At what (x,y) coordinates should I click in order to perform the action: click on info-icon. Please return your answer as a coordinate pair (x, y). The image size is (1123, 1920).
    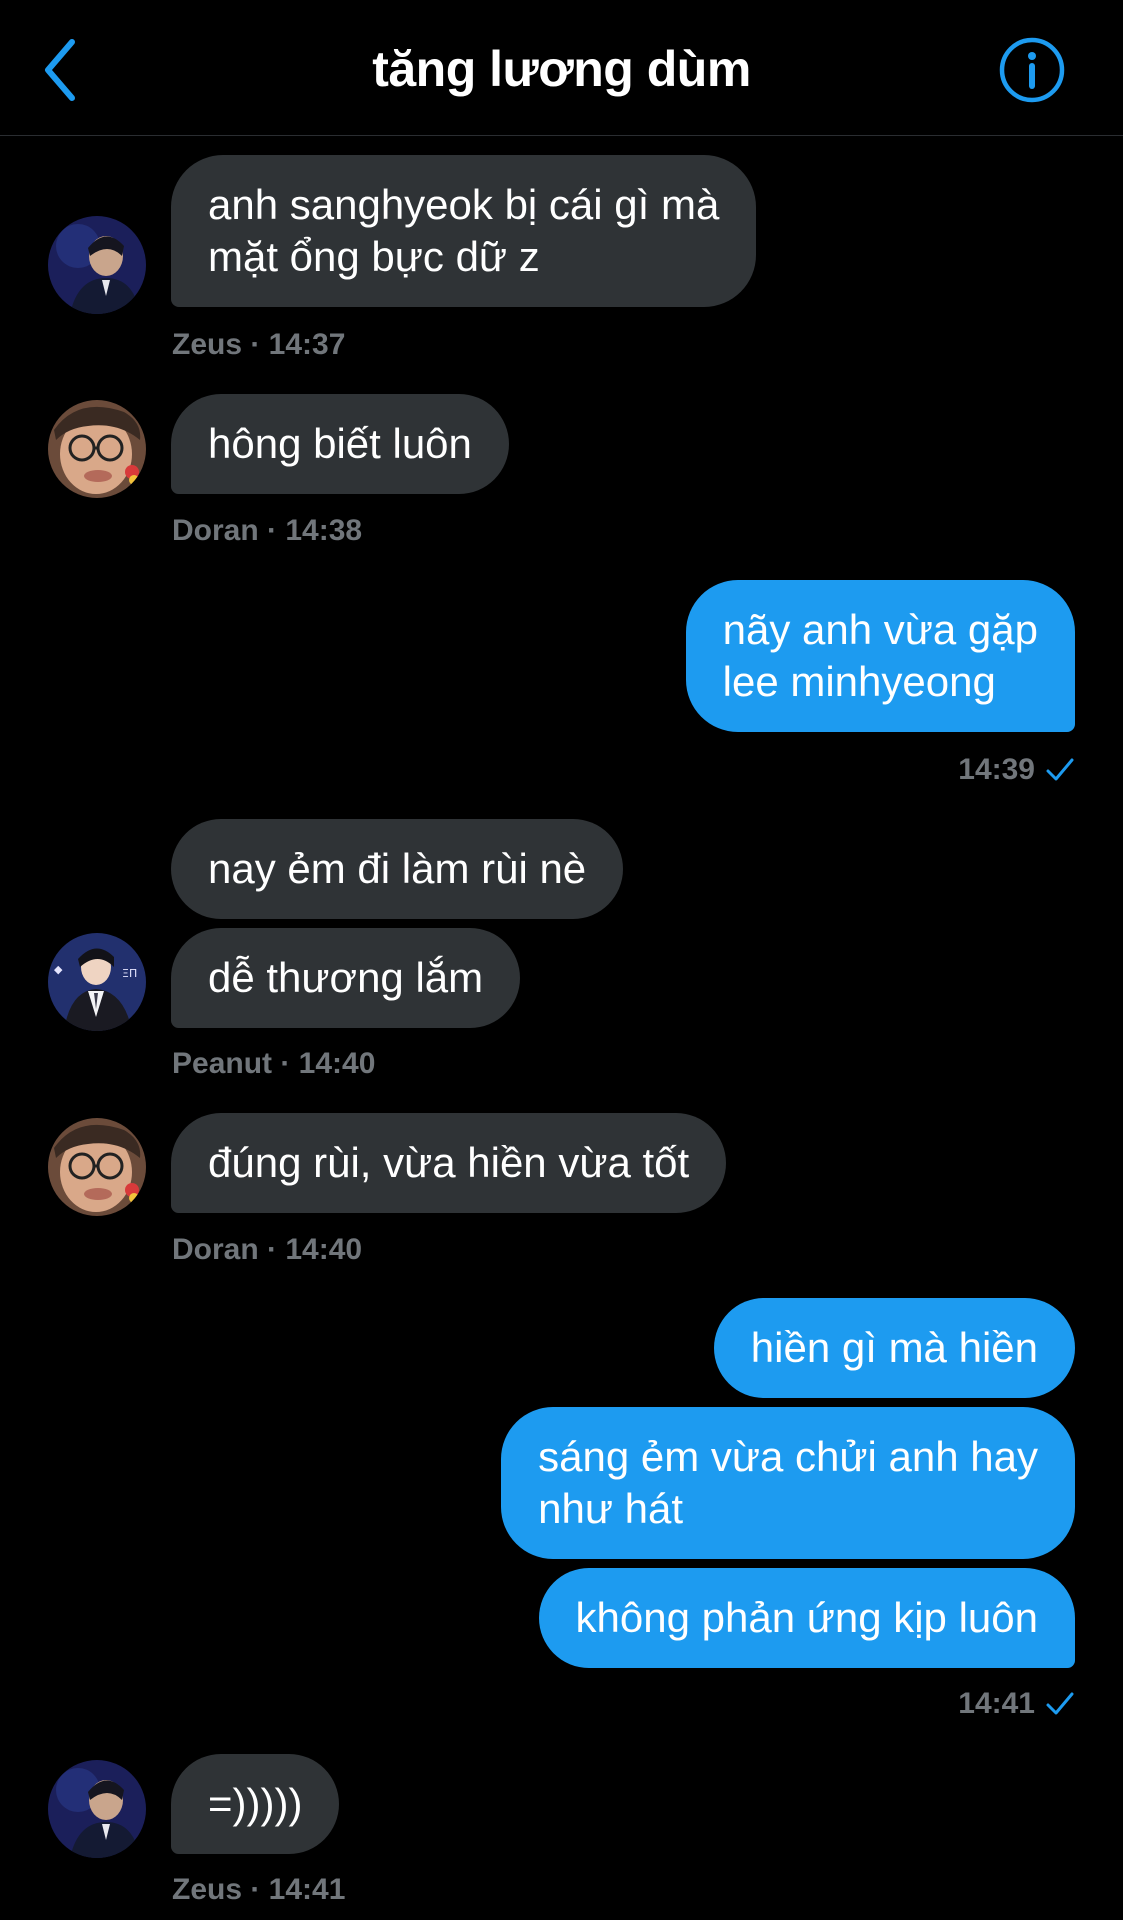
    Looking at the image, I should click on (1032, 70).